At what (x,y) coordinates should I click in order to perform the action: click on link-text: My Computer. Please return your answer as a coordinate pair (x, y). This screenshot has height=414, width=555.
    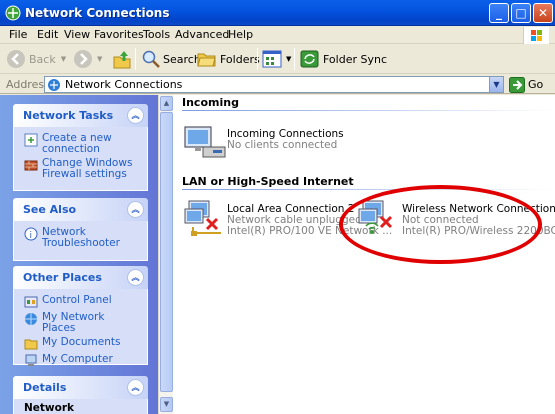
    Looking at the image, I should click on (77, 359).